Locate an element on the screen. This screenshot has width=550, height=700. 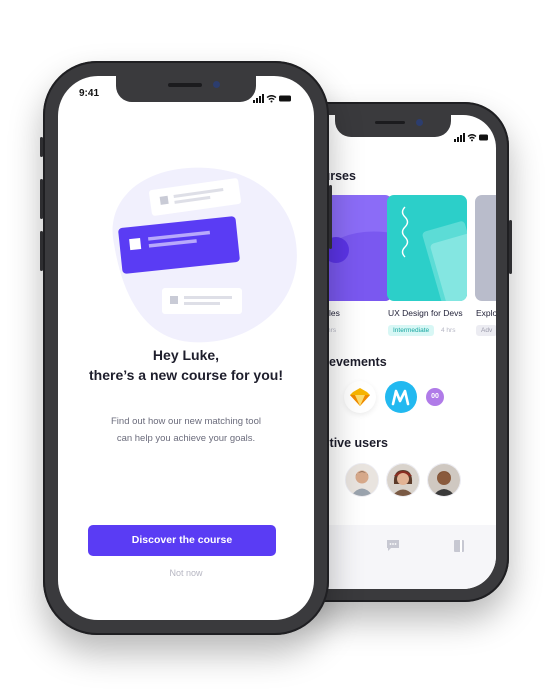
course-level-tag: Intermediate is located at coordinates (411, 330).